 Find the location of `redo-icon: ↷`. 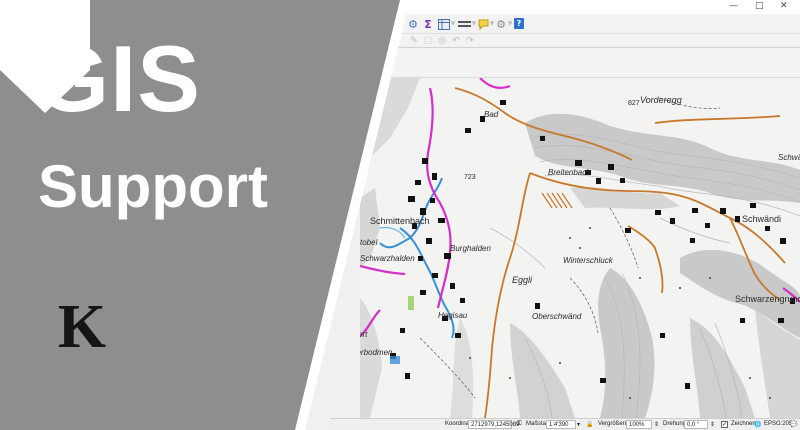

redo-icon: ↷ is located at coordinates (470, 41).